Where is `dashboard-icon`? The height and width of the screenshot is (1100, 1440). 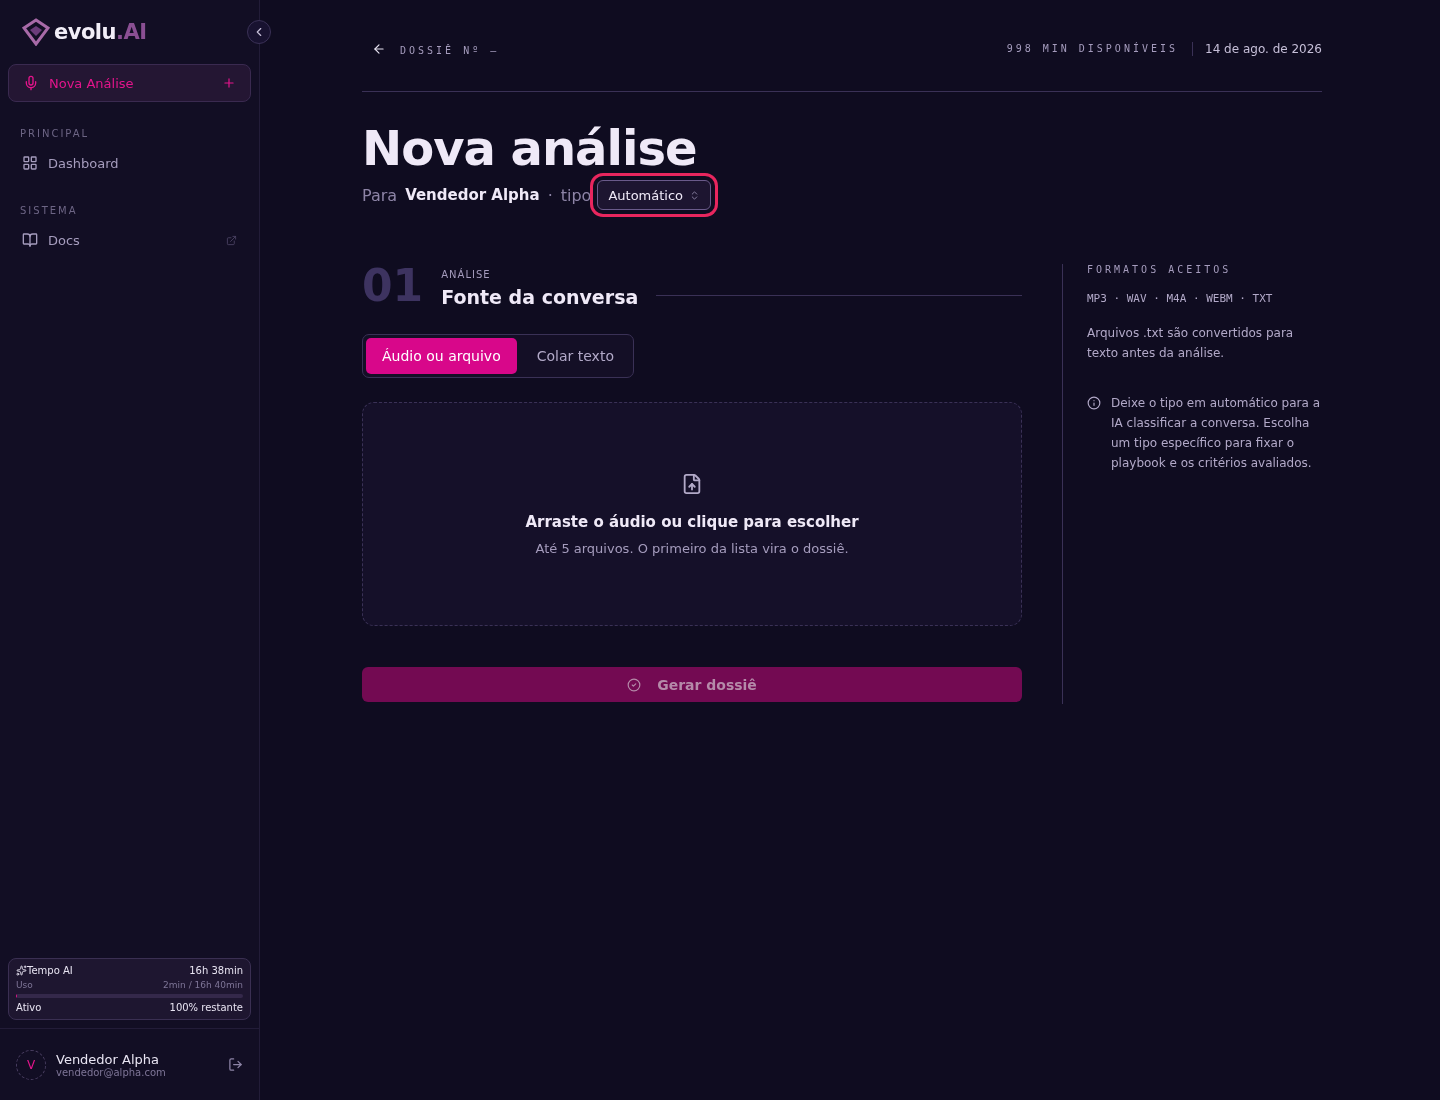 dashboard-icon is located at coordinates (30, 163).